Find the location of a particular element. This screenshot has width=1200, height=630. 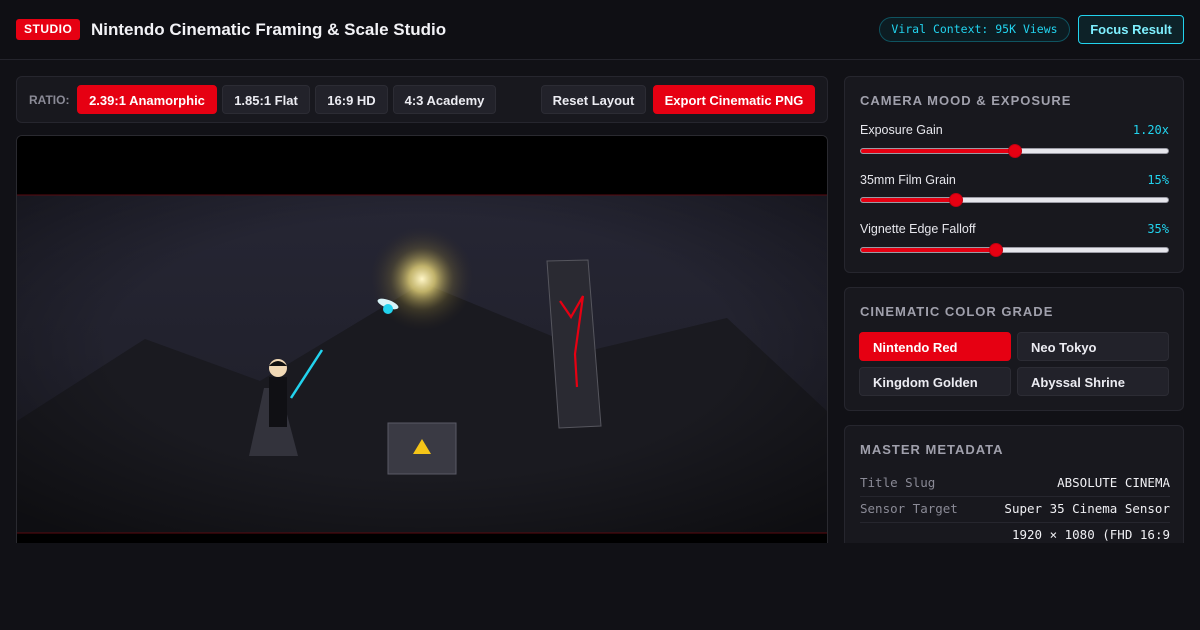

exposure-gain-thumb is located at coordinates (1014, 151).